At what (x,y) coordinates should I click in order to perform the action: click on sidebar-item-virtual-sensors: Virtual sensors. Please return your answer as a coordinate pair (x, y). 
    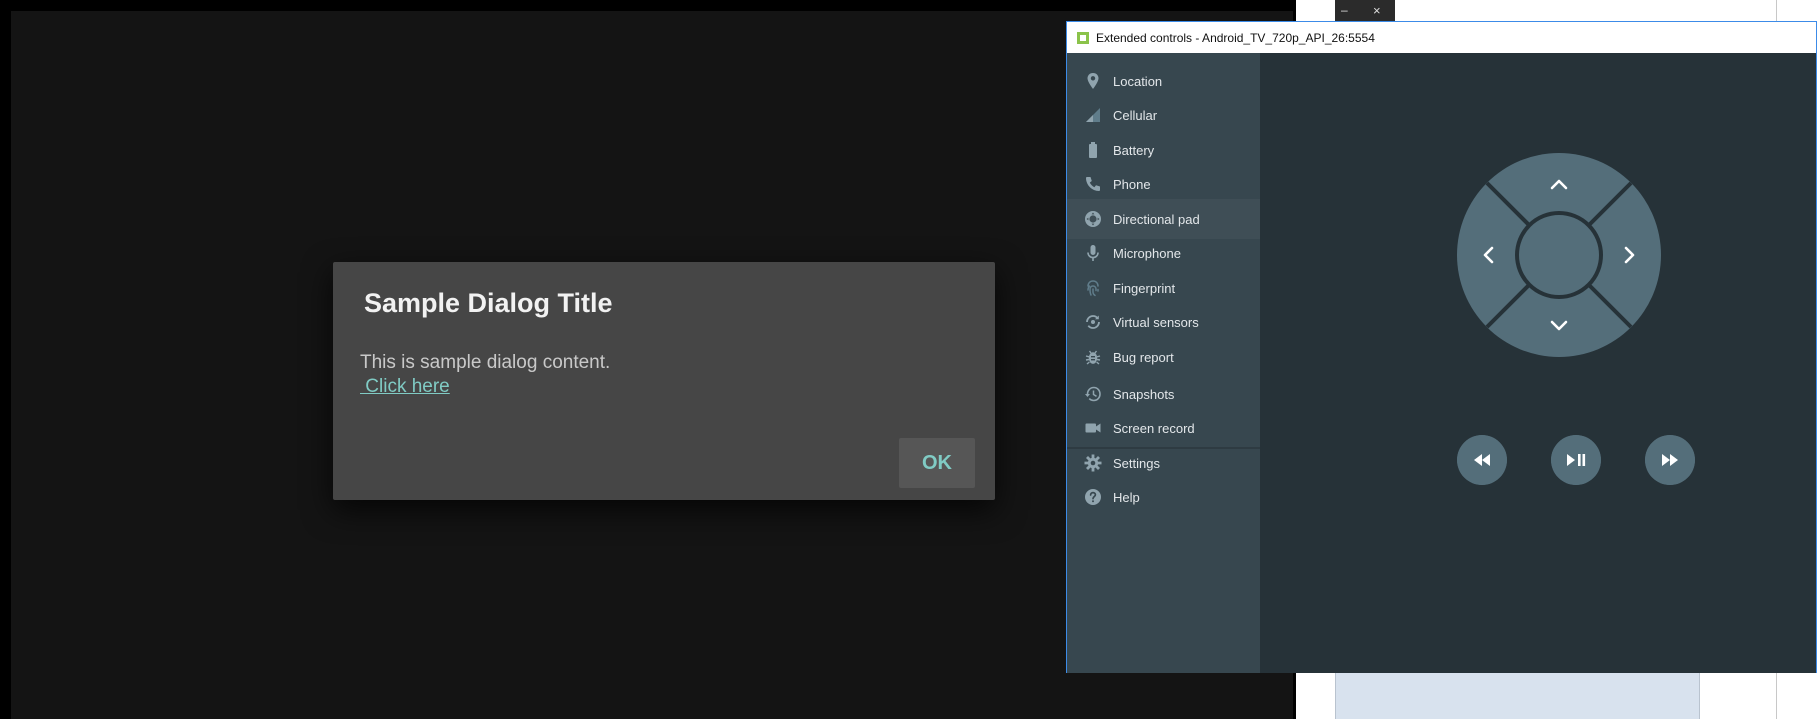
    Looking at the image, I should click on (1163, 322).